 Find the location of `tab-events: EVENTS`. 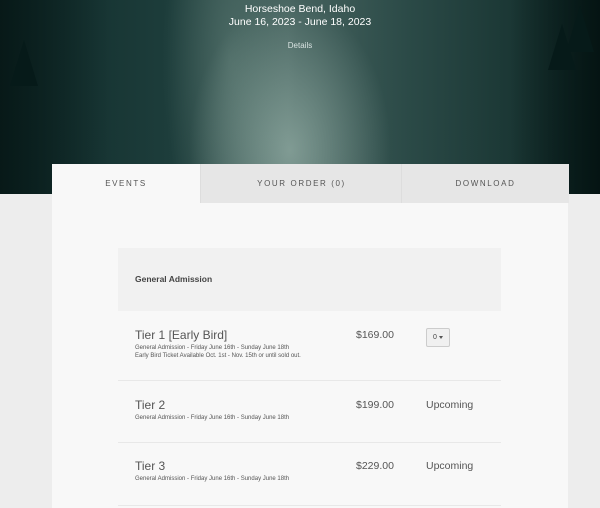

tab-events: EVENTS is located at coordinates (126, 183).